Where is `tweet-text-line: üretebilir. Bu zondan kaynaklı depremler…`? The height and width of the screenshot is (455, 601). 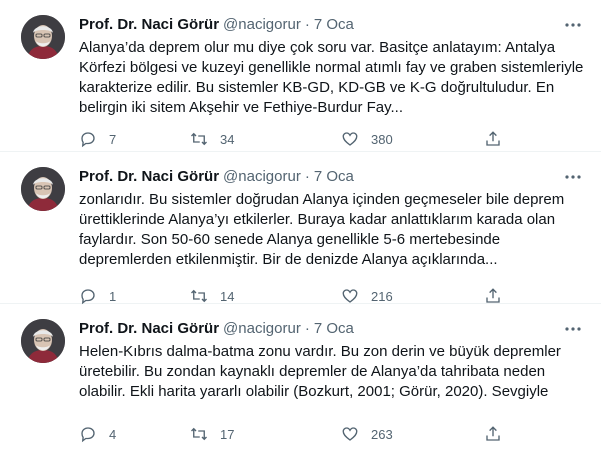 tweet-text-line: üretebilir. Bu zondan kaynaklı depremler… is located at coordinates (312, 371).